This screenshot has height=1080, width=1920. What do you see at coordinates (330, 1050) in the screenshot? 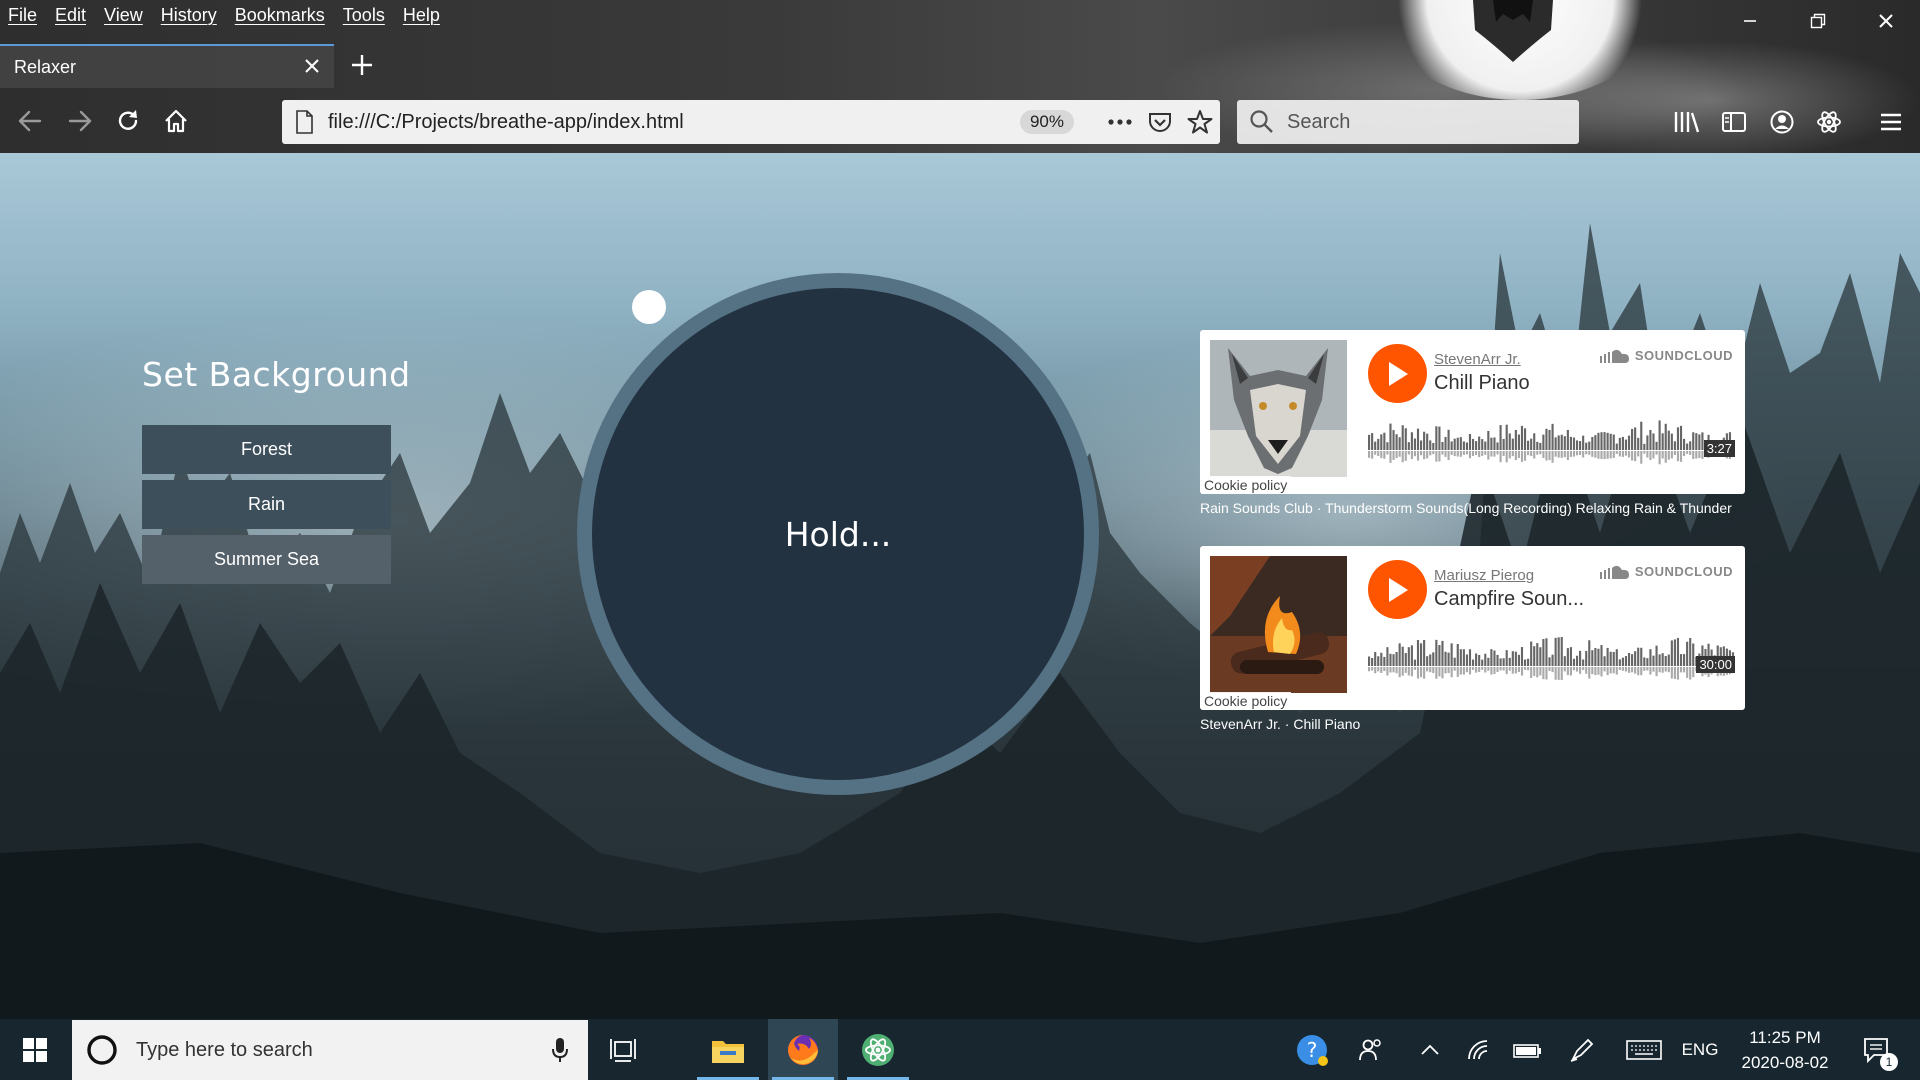
I see `taskbar-search-box: Type here to search` at bounding box center [330, 1050].